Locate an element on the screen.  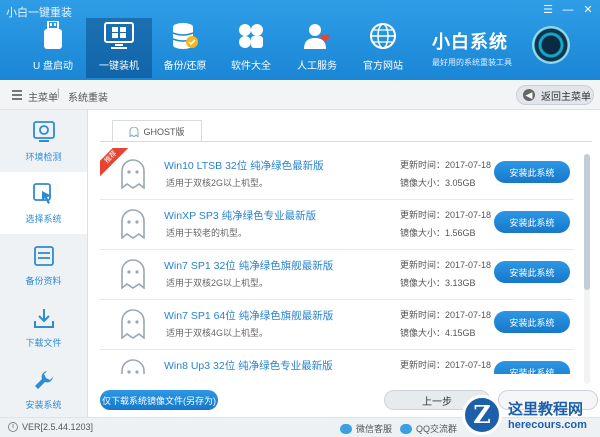
sidebar-item-label: 环境检测 is located at coordinates (43, 156).